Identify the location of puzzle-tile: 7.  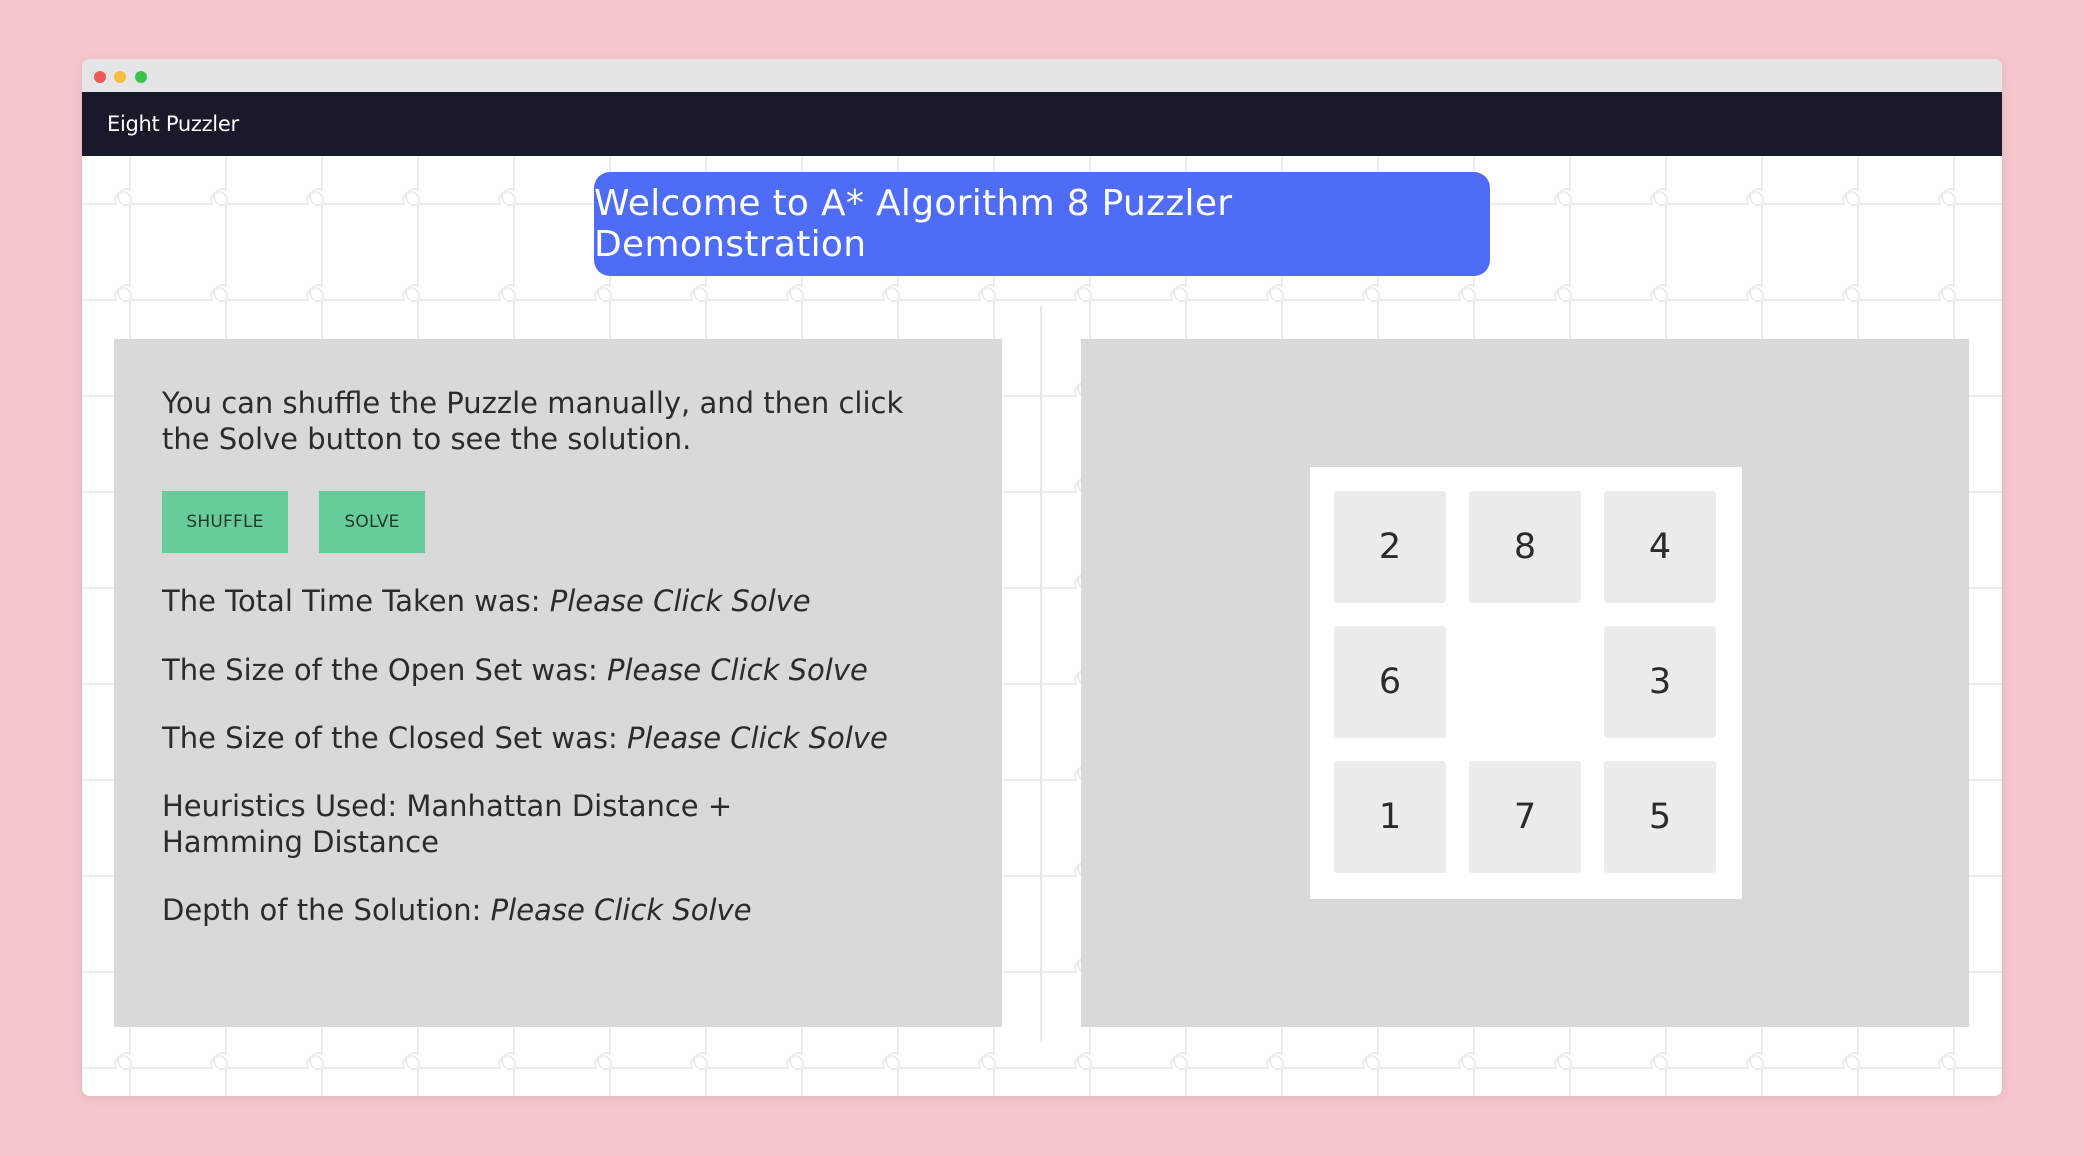
(1525, 817).